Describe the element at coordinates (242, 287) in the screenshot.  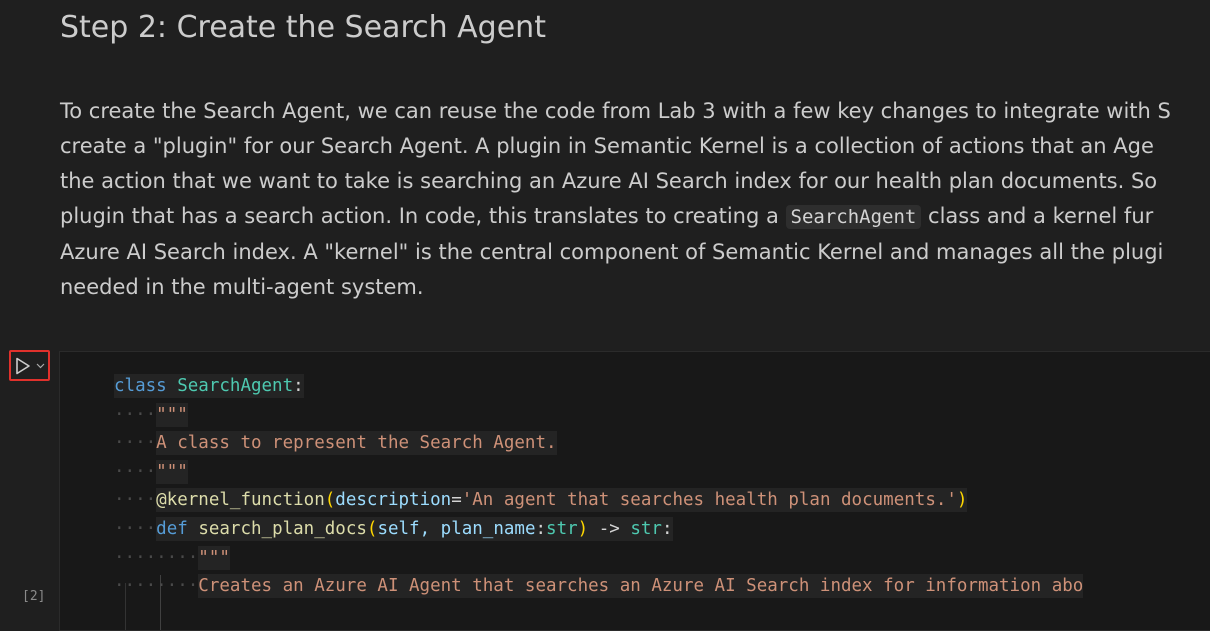
I see `para-line-6: needed in the multi-agent system.` at that location.